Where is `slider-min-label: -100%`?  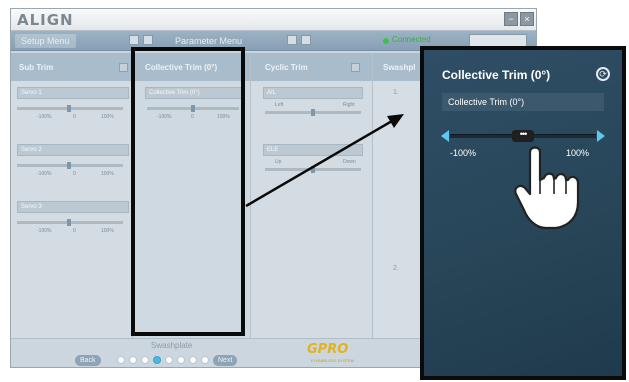 slider-min-label: -100% is located at coordinates (463, 153).